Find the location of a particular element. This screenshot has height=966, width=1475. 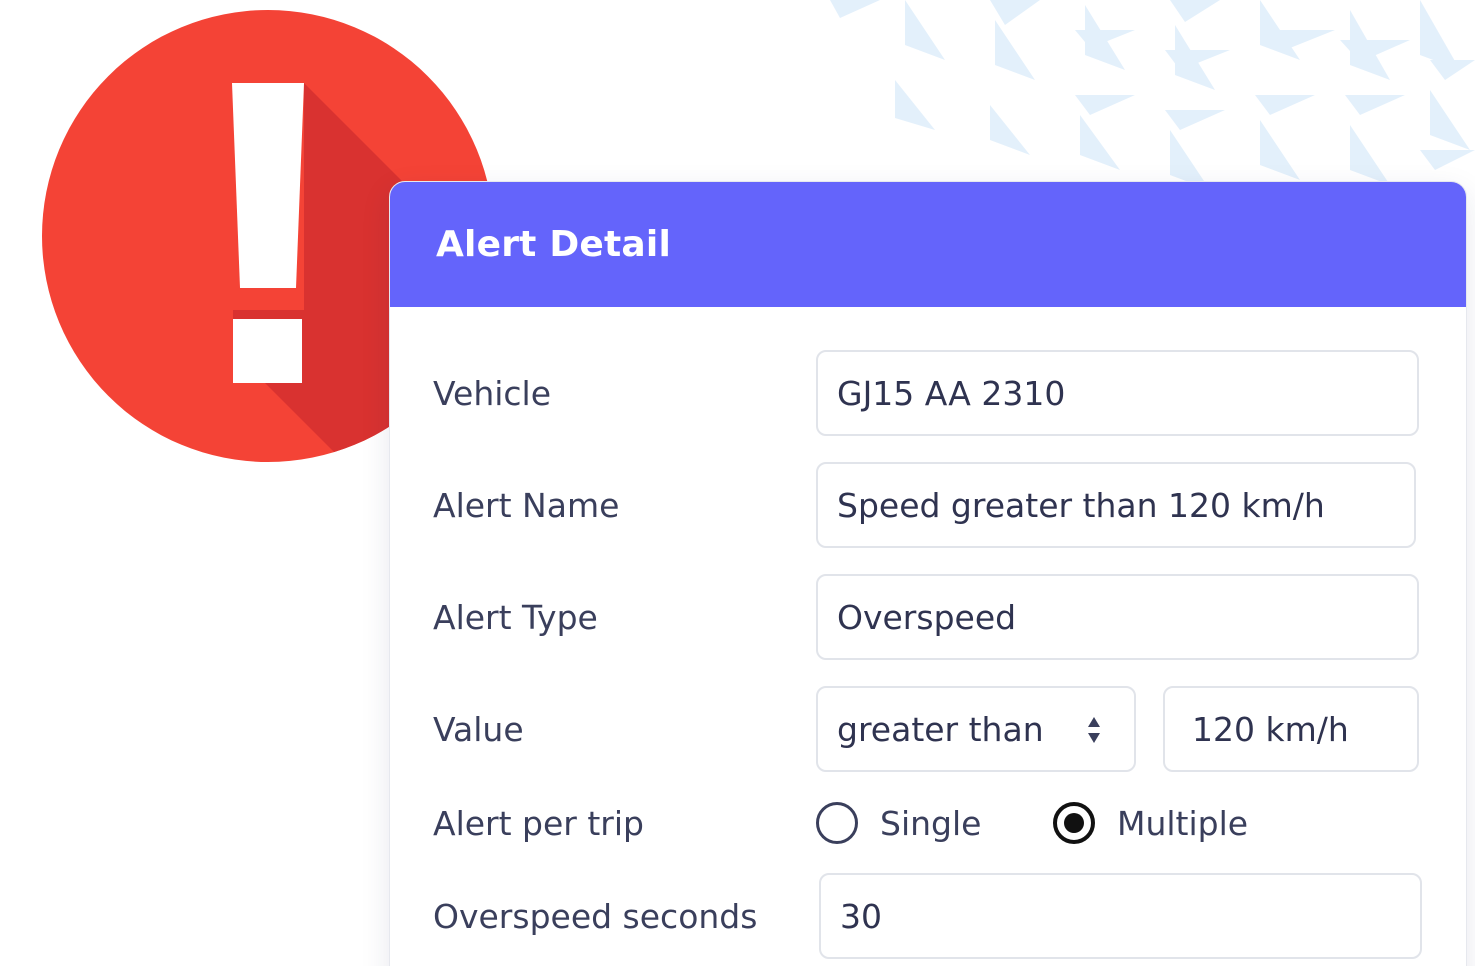

vehicle-label: Vehicle is located at coordinates (492, 393).